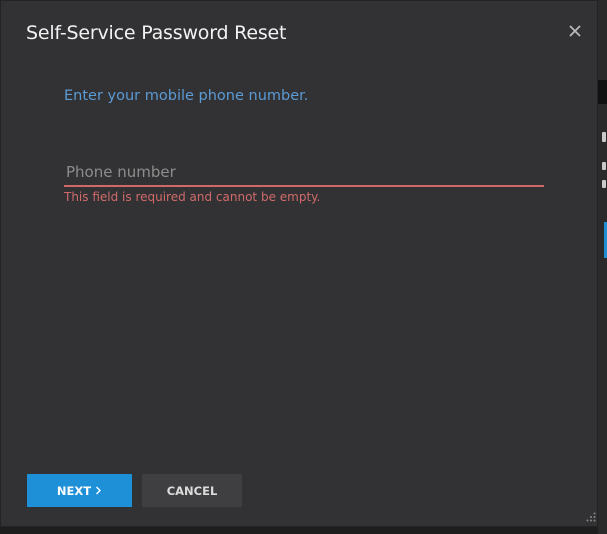 Image resolution: width=607 pixels, height=534 pixels. Describe the element at coordinates (602, 267) in the screenshot. I see `background-app-edge` at that location.